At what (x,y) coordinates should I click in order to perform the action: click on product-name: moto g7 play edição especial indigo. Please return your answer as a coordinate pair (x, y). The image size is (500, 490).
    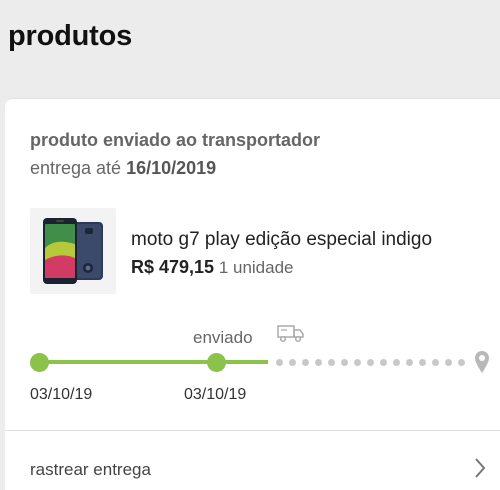
    Looking at the image, I should click on (281, 240).